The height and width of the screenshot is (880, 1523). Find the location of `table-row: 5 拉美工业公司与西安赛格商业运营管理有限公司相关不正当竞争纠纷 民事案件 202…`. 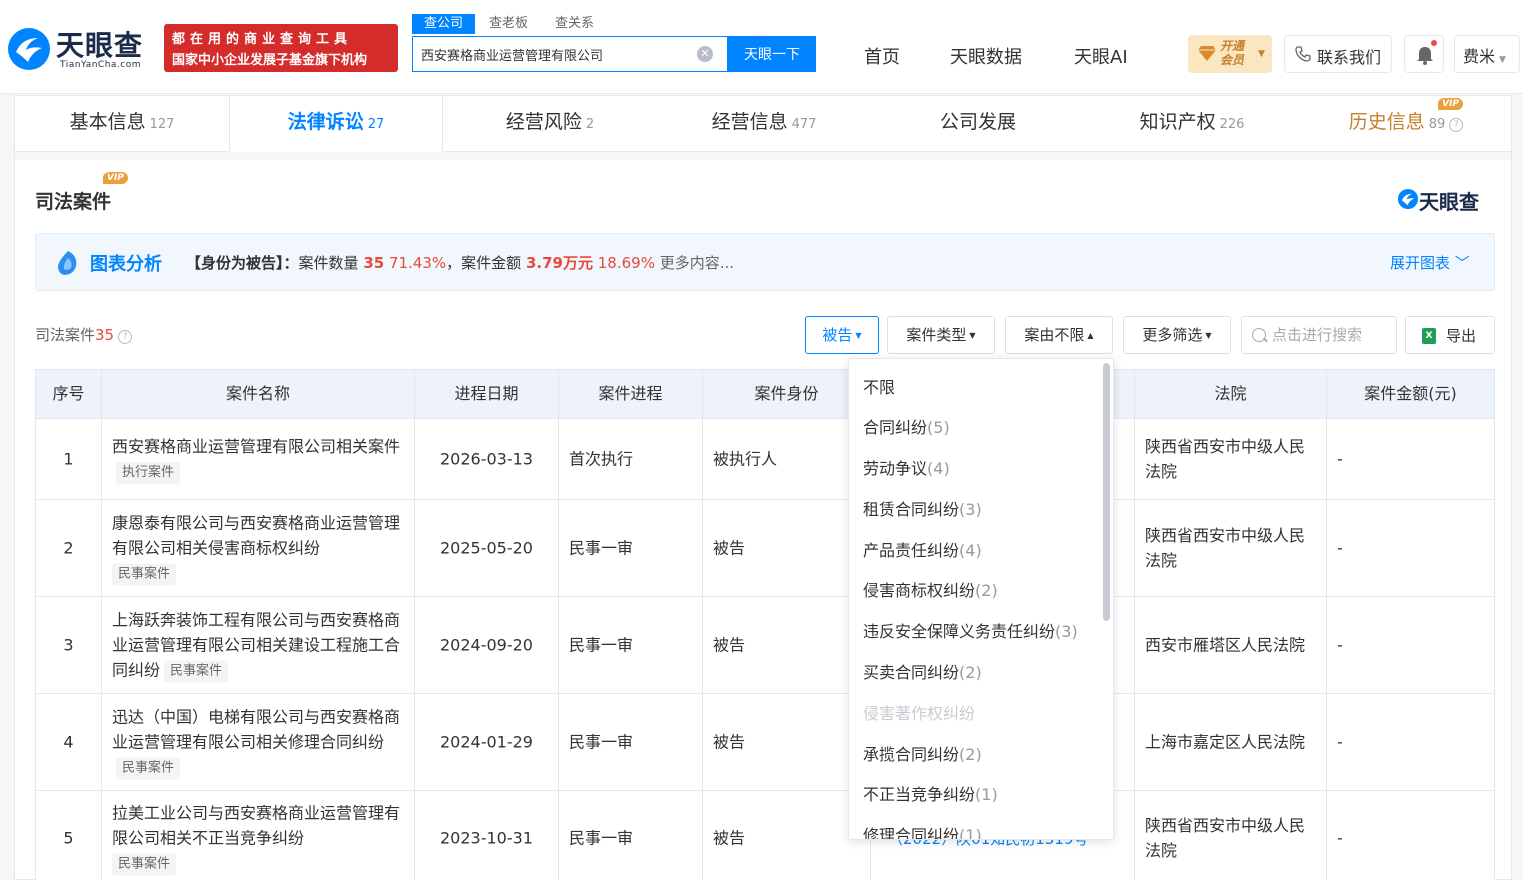

table-row: 5 拉美工业公司与西安赛格商业运营管理有限公司相关不正当竞争纠纷 民事案件 202… is located at coordinates (765, 835).